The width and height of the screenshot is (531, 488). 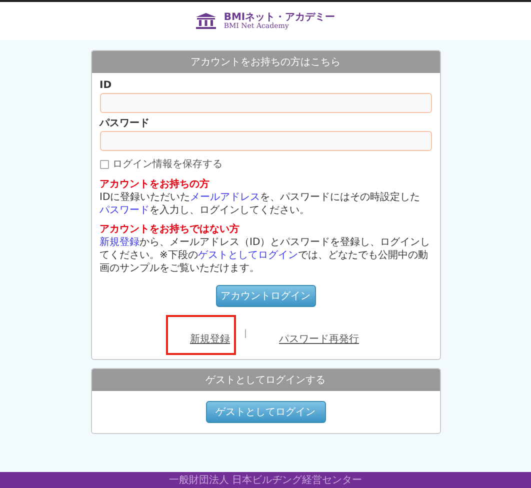 I want to click on text-link: ゲストとしてログイン, so click(x=248, y=255).